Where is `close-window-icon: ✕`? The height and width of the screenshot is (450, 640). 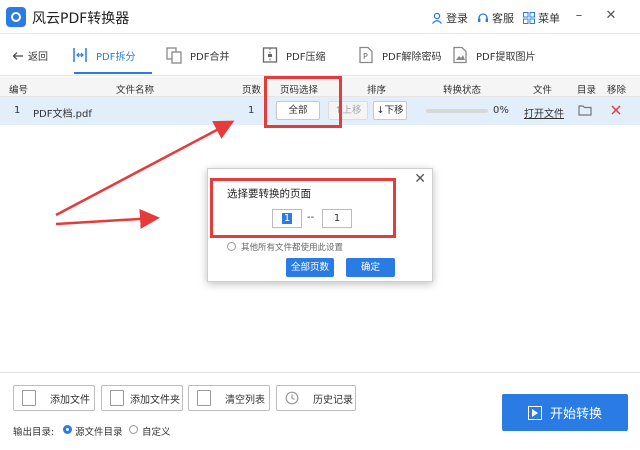
close-window-icon: ✕ is located at coordinates (611, 15).